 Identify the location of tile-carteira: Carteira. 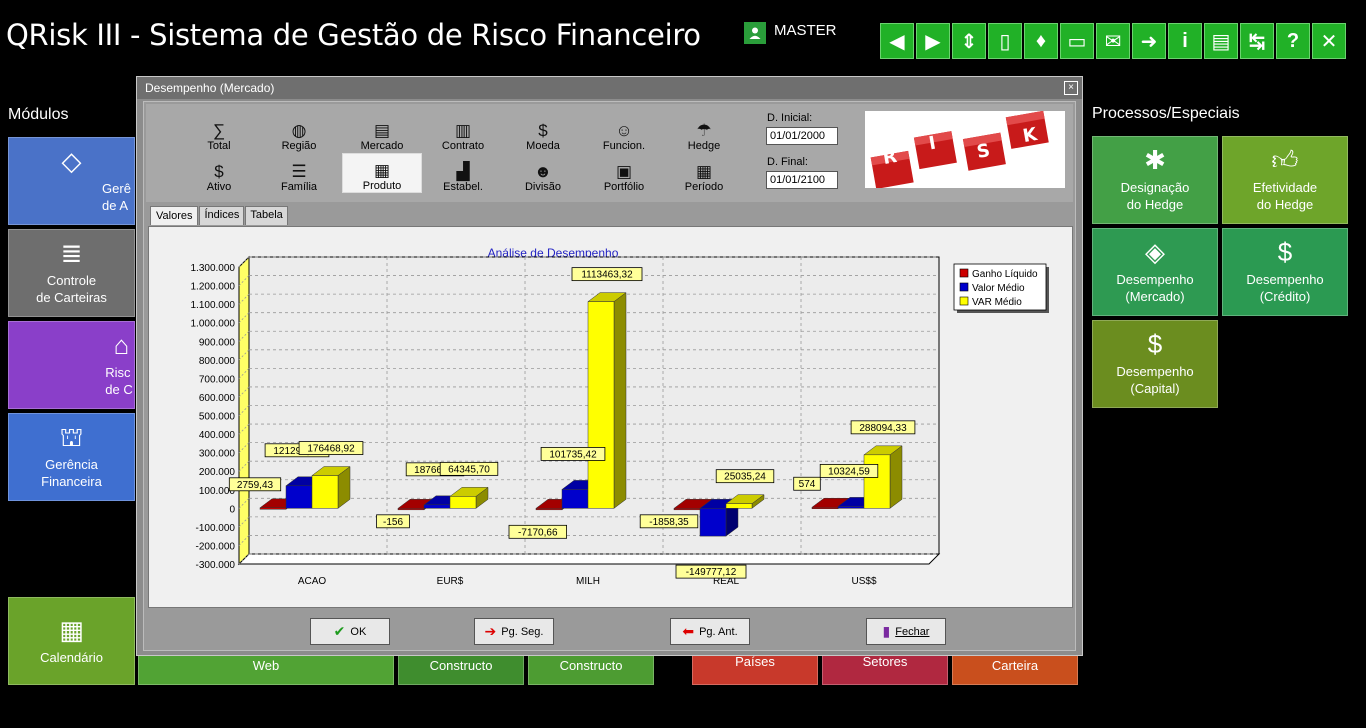
(1015, 668).